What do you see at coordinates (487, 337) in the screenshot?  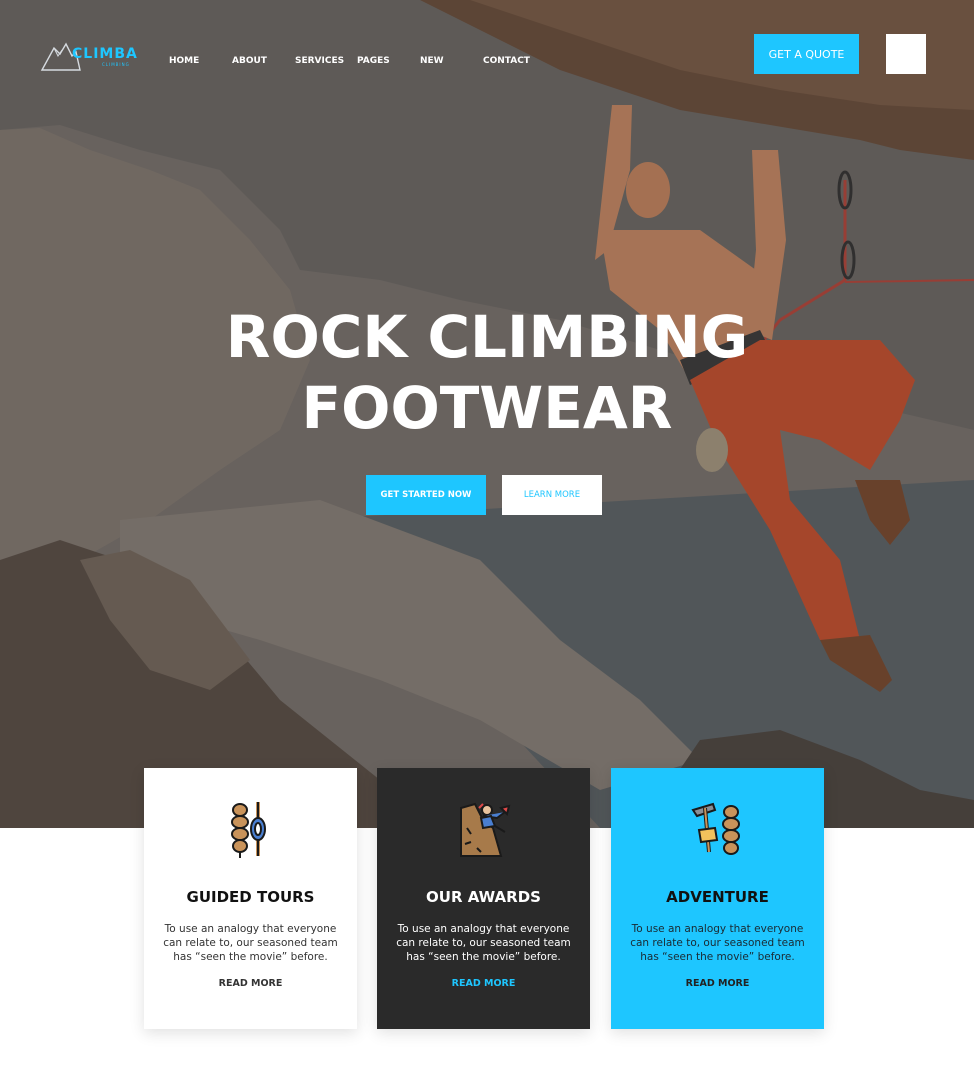 I see `hero-title-line-1: ROCK CLIMBING` at bounding box center [487, 337].